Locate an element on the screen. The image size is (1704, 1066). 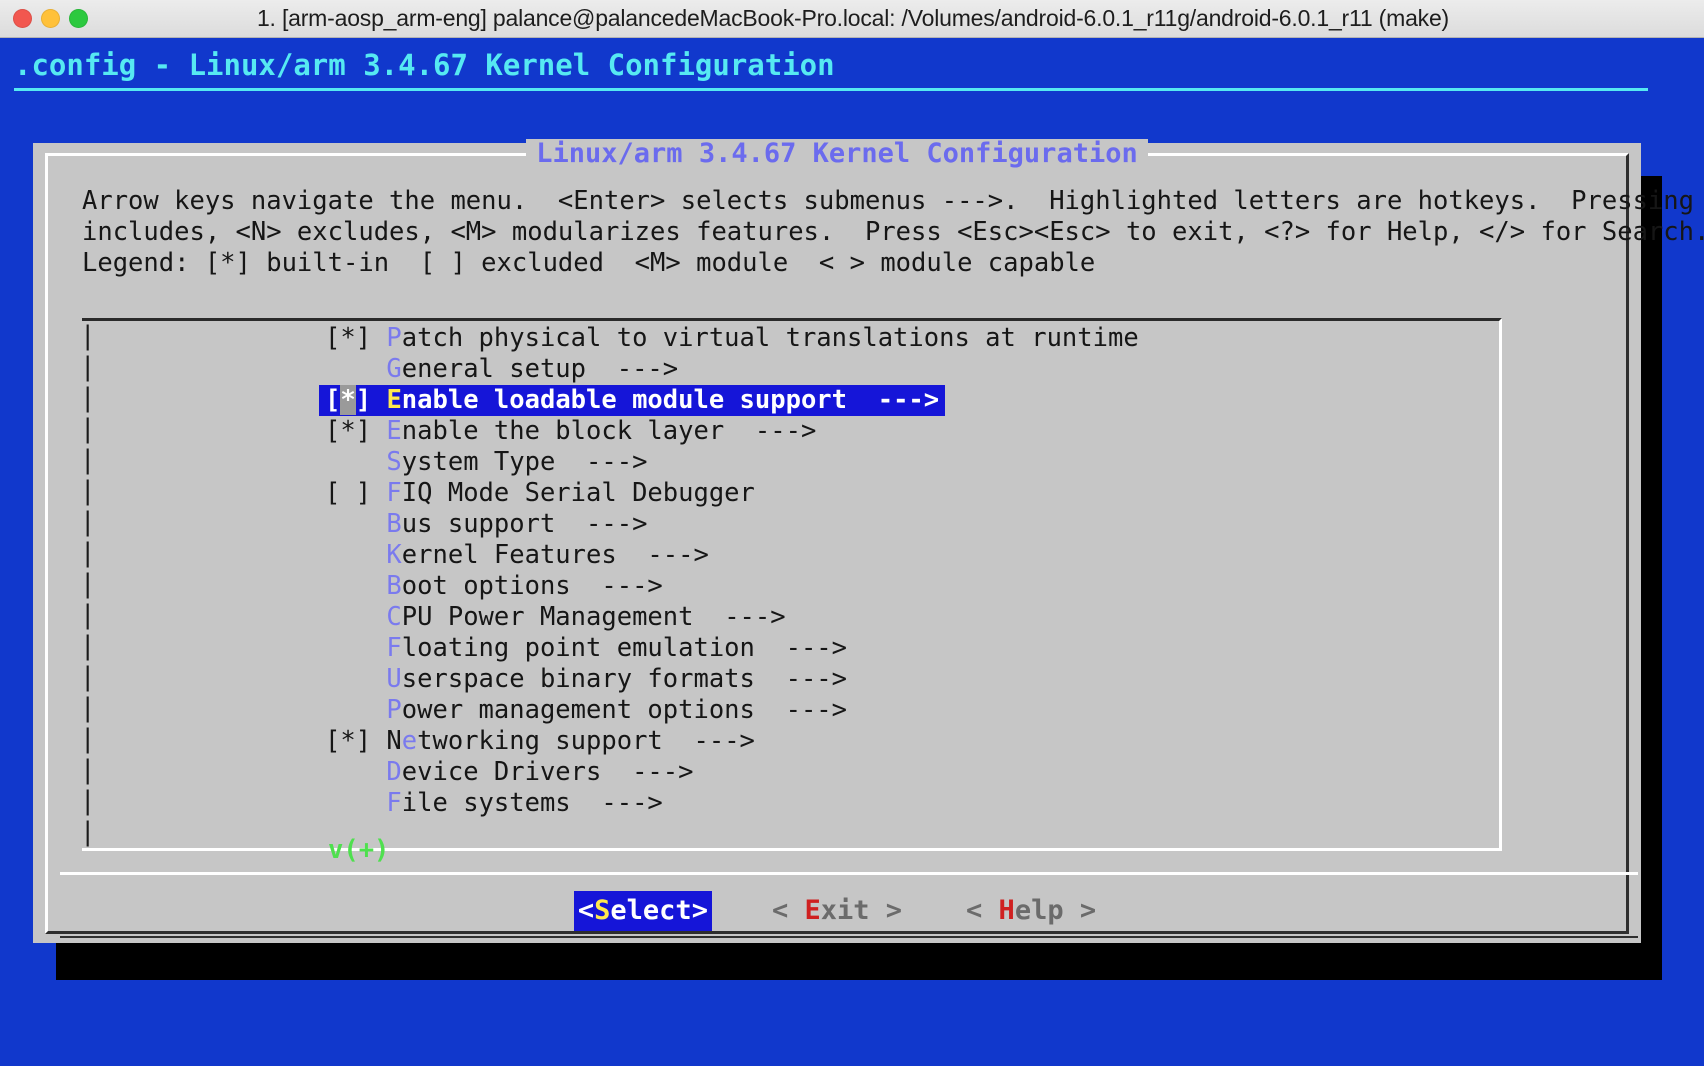
dialog-title-bar: Linux/arm 3.4.67 Kernel Configuration is located at coordinates (837, 154).